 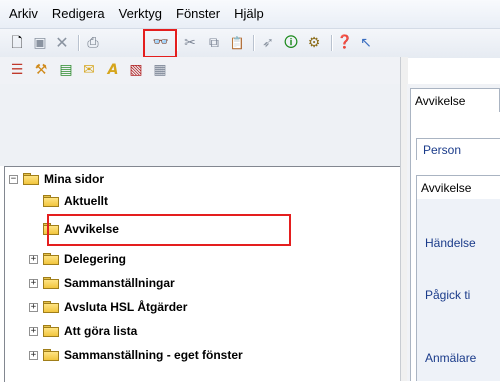 I want to click on tree-label: Delegering, so click(x=95, y=259).